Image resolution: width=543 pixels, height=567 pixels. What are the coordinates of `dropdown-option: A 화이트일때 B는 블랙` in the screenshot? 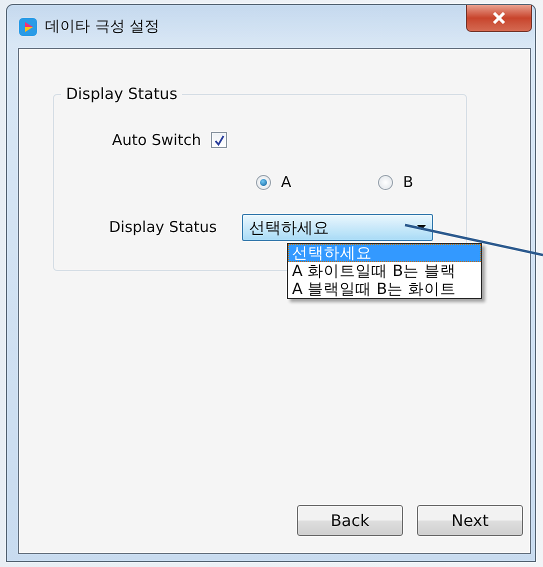 It's located at (384, 271).